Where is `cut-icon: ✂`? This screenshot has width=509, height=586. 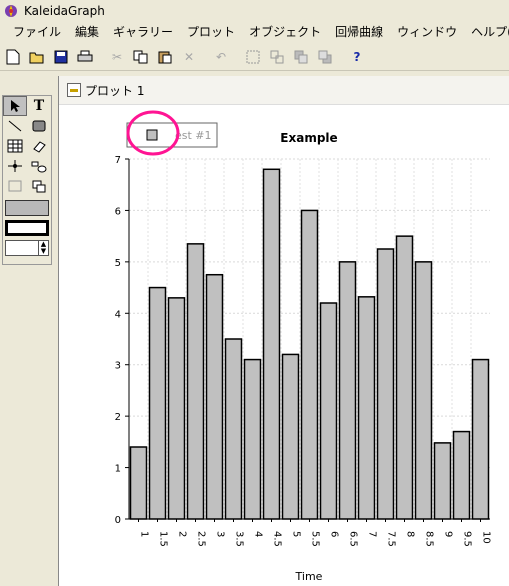
cut-icon: ✂ is located at coordinates (117, 57).